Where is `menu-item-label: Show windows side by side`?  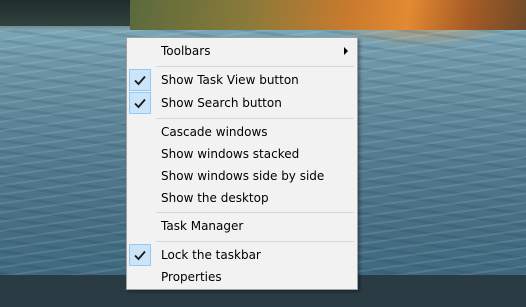 menu-item-label: Show windows side by side is located at coordinates (243, 176).